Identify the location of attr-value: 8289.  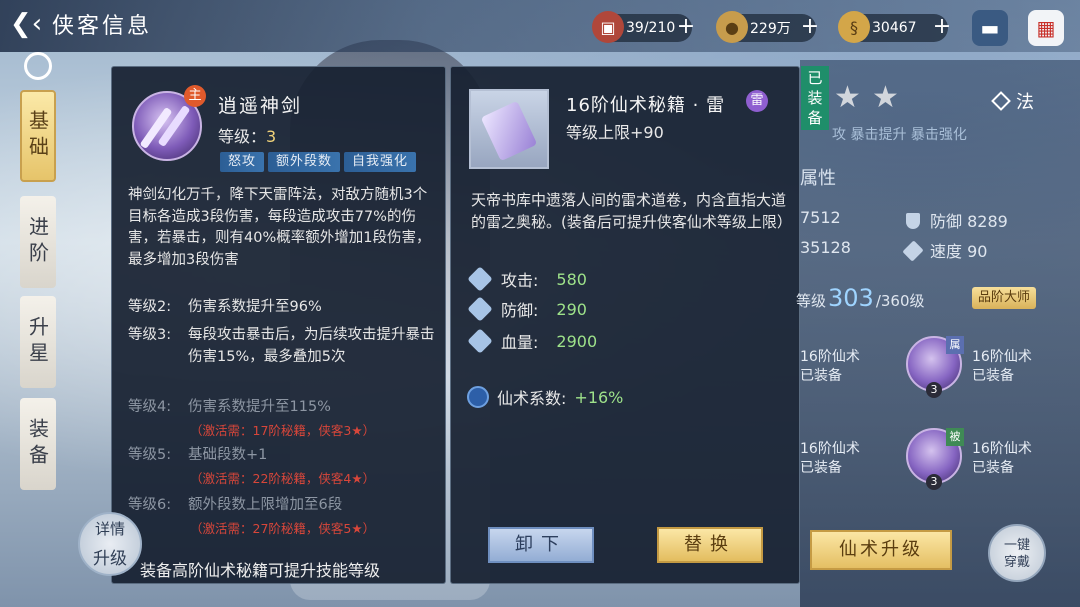
(987, 221).